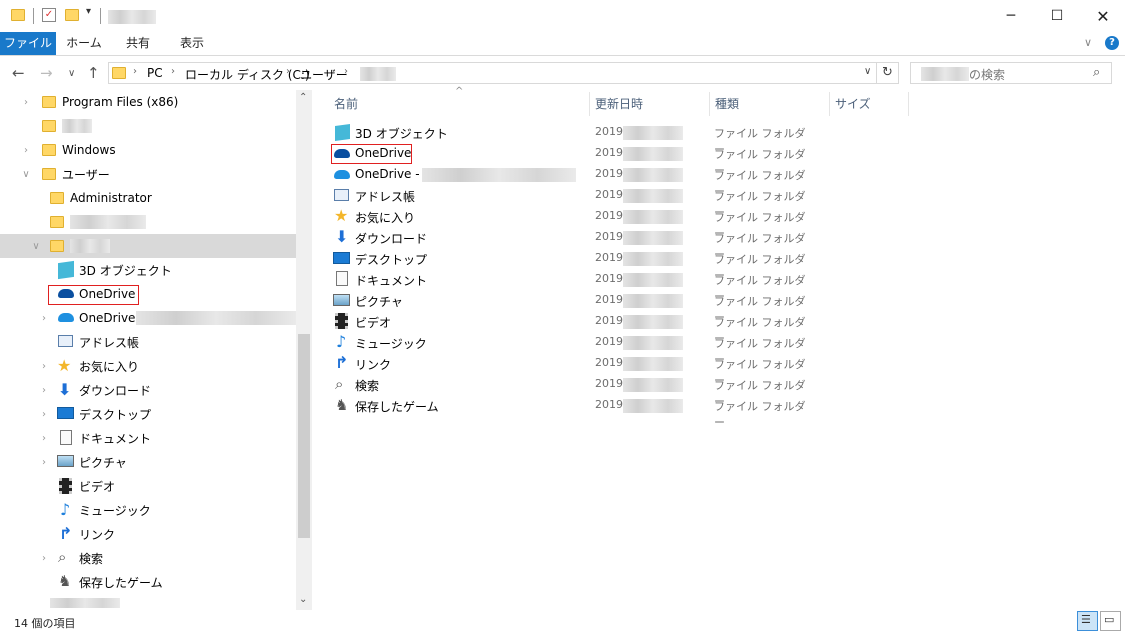 This screenshot has width=1125, height=634. I want to click on nav-item-links: ↱ リンク, so click(148, 534).